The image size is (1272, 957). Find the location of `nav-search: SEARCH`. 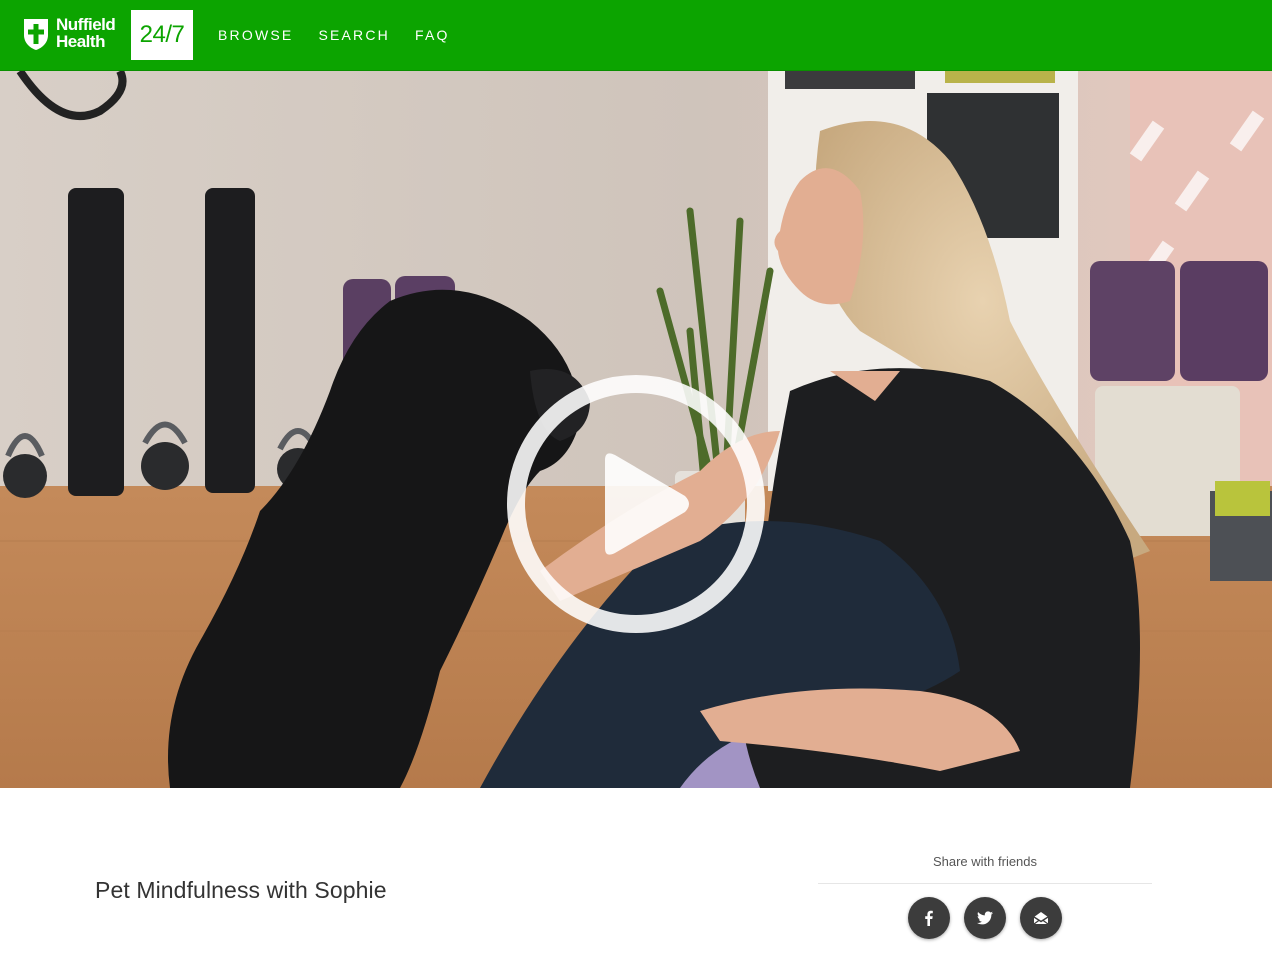

nav-search: SEARCH is located at coordinates (354, 35).